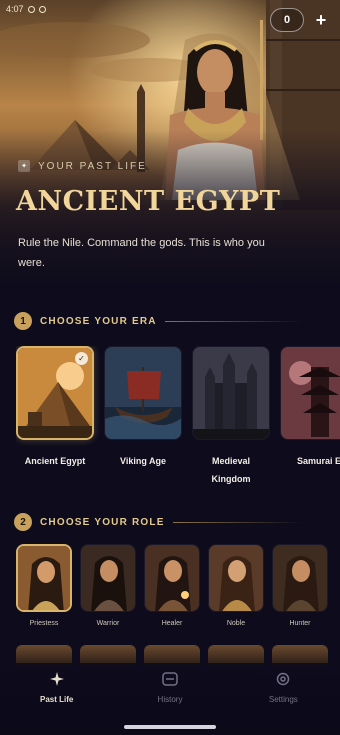  I want to click on section-label: CHOOSE YOUR ROLE, so click(102, 522).